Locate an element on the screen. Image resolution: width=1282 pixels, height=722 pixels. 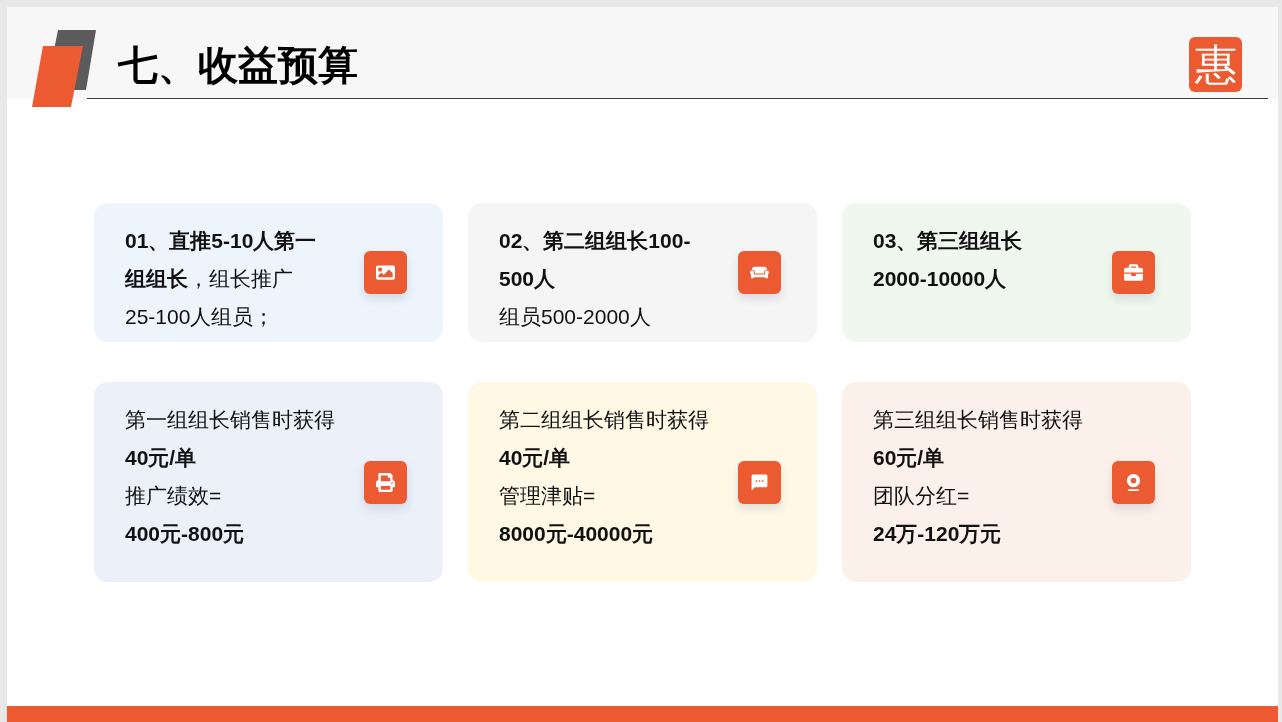
rate-value: 60元/单 is located at coordinates (909, 458).